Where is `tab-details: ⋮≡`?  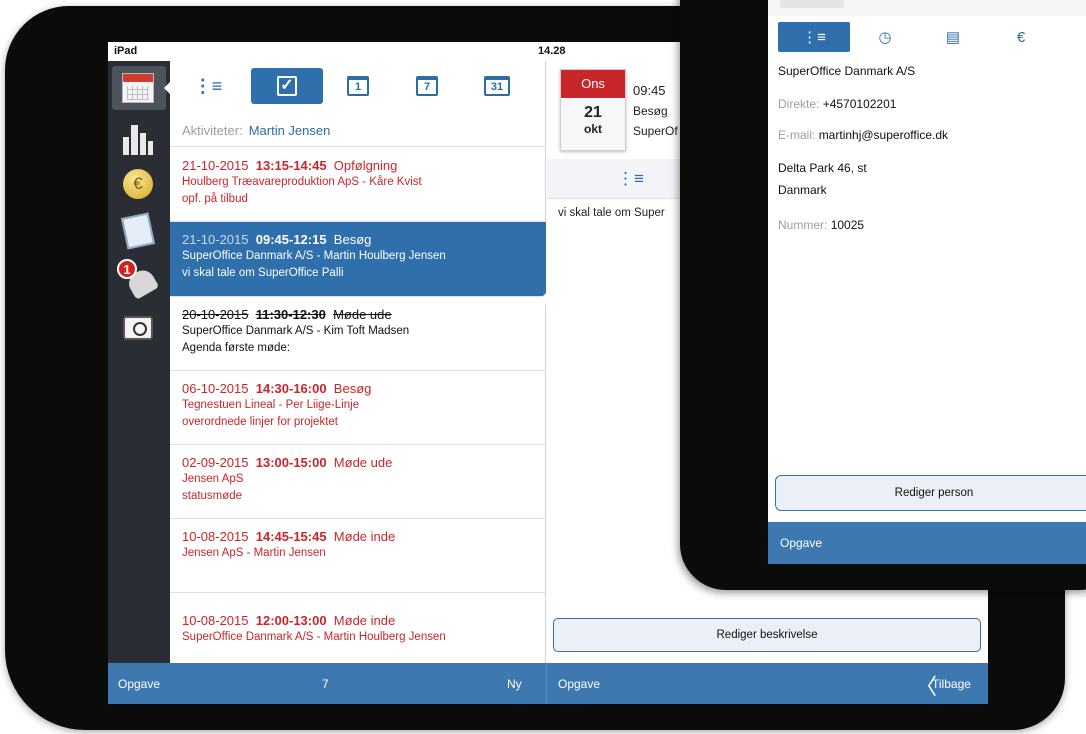
tab-details: ⋮≡ is located at coordinates (814, 37).